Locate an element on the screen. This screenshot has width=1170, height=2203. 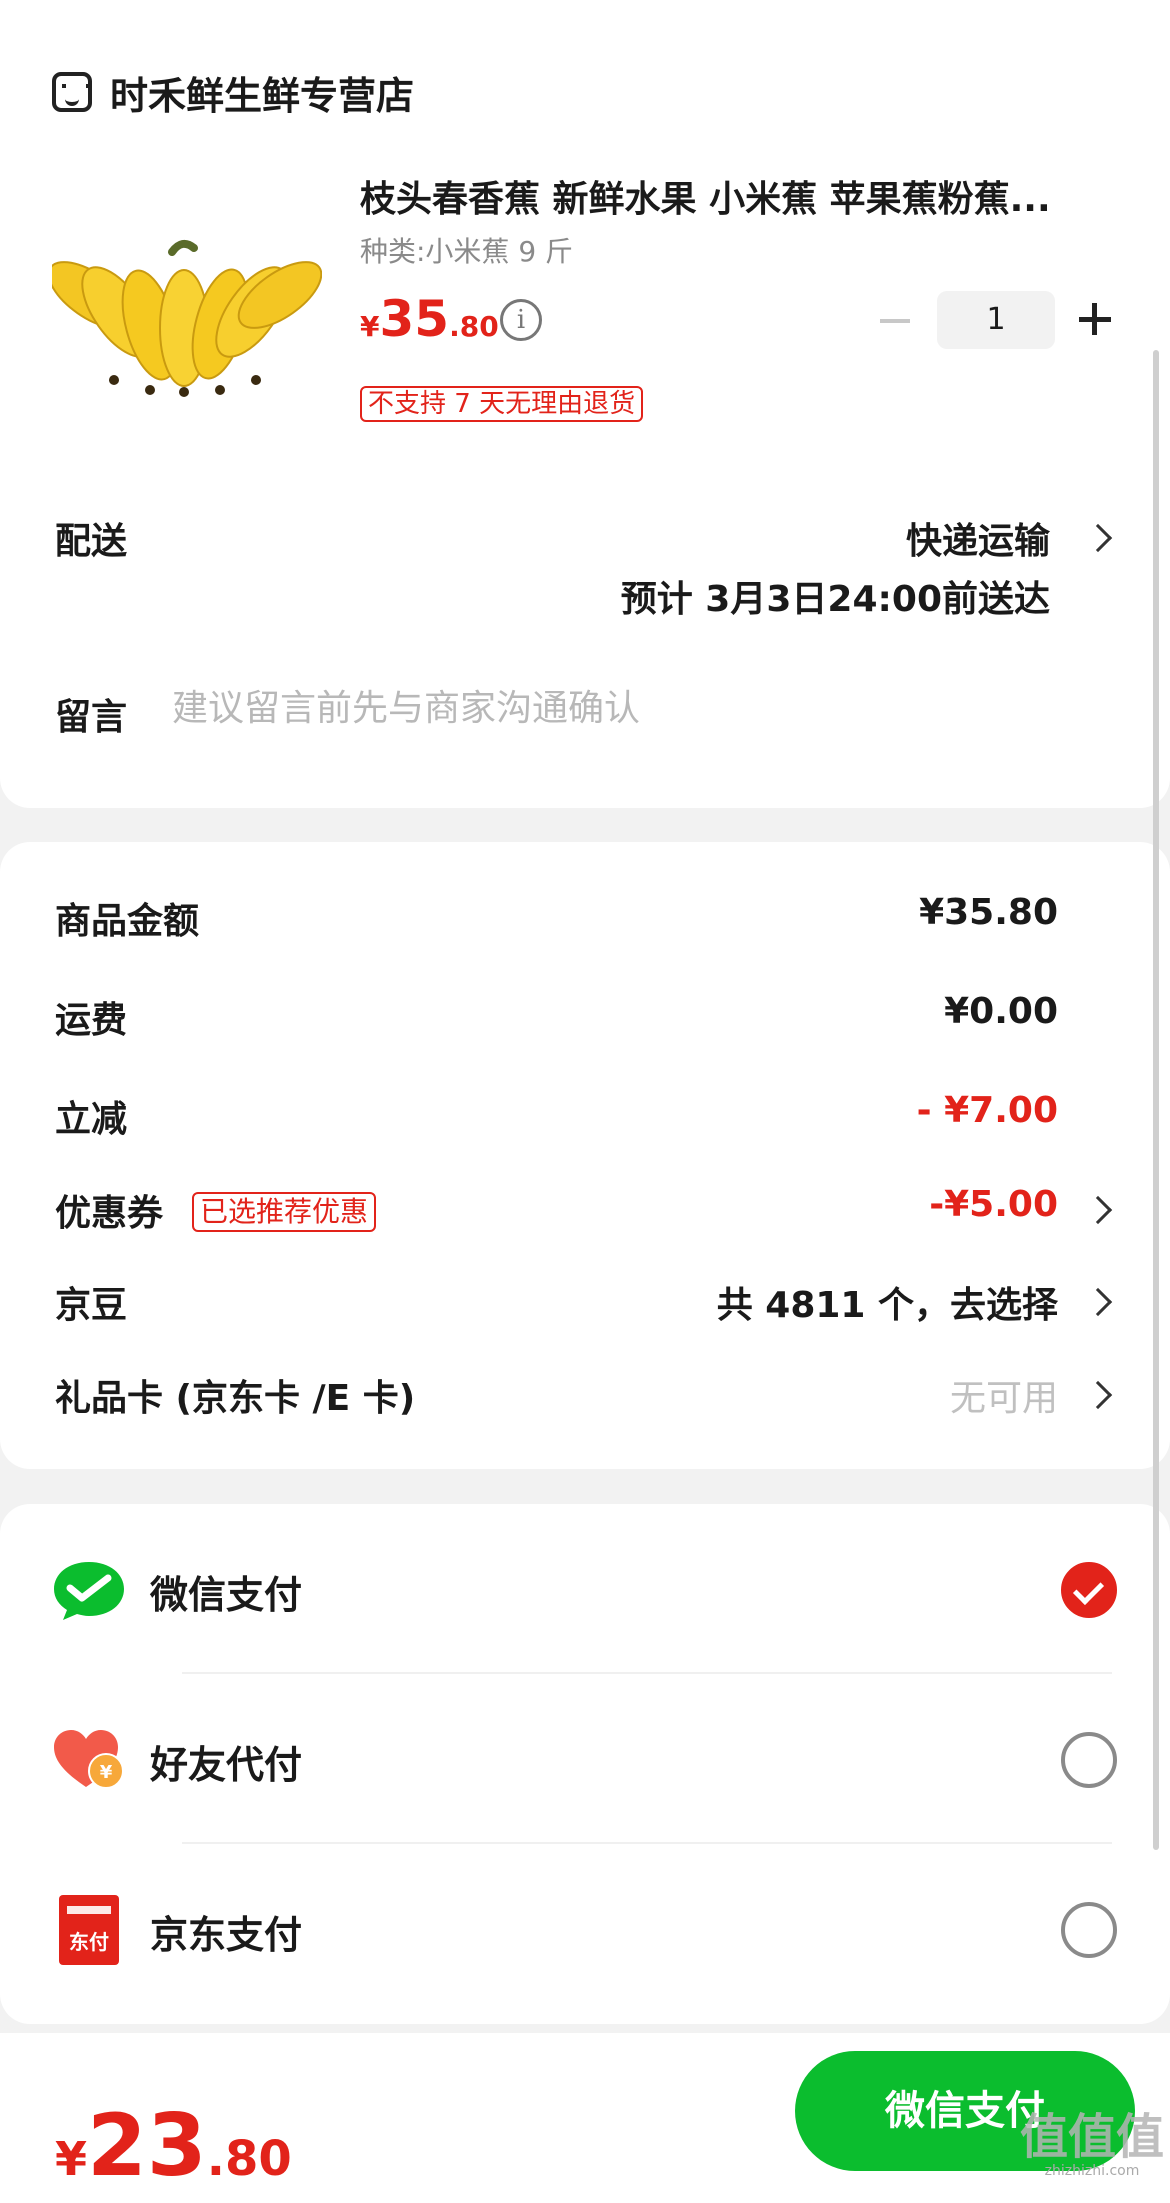
total-integer: 23 is located at coordinates (147, 2146).